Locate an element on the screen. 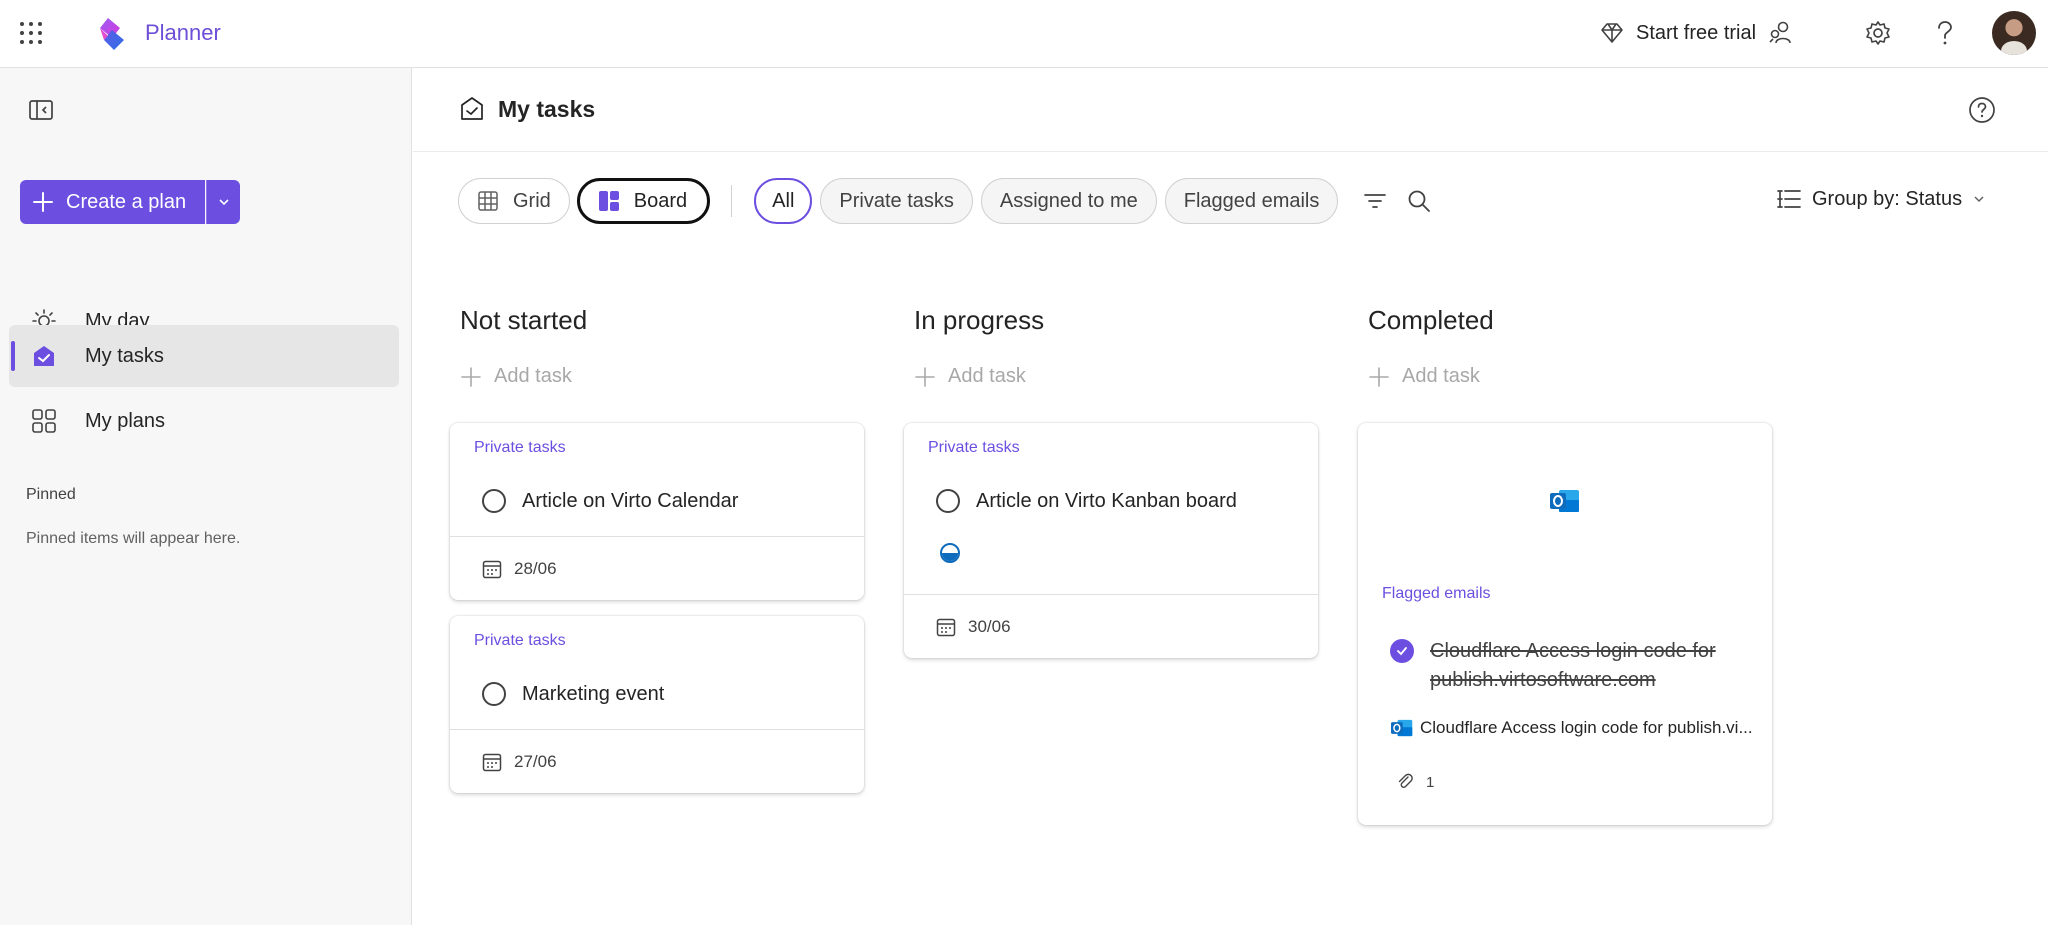 This screenshot has height=925, width=2048. card-task-row: Marketing event is located at coordinates (573, 694).